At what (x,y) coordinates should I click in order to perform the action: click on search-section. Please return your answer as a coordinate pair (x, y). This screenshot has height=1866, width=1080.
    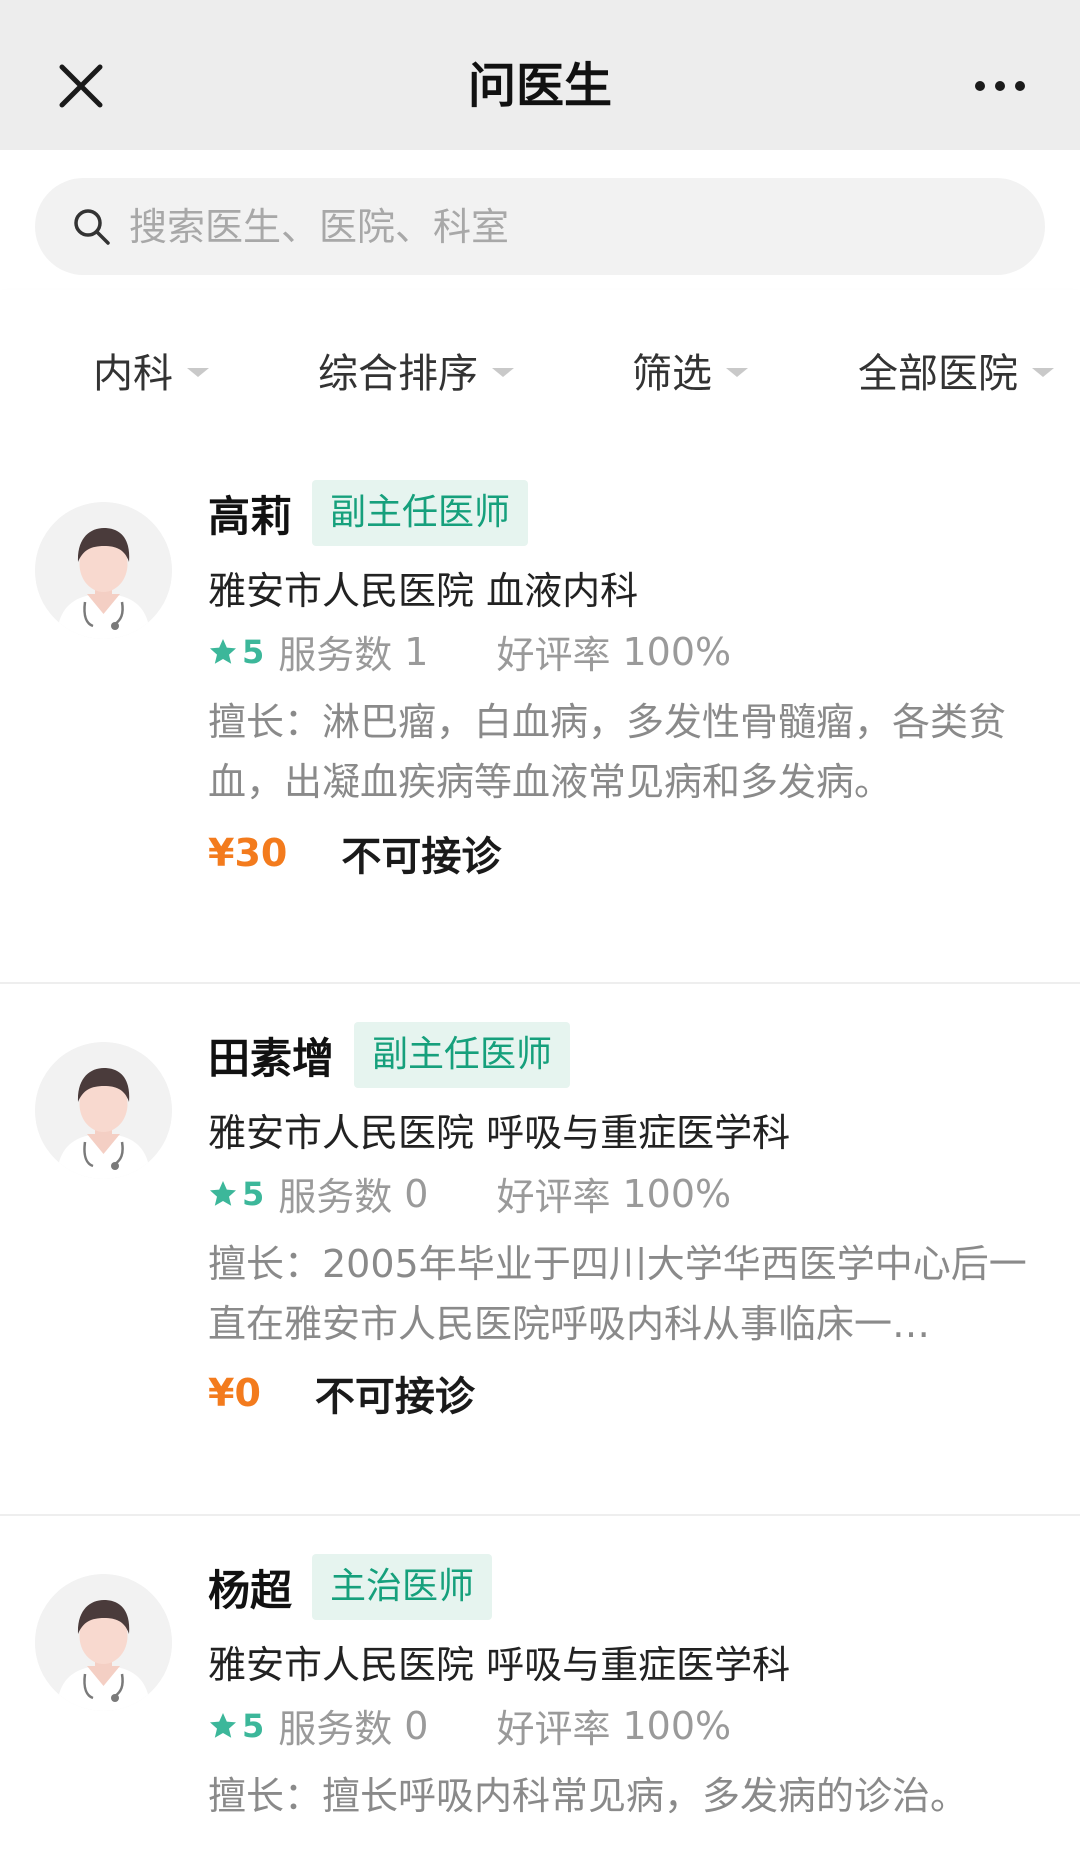
    Looking at the image, I should click on (540, 220).